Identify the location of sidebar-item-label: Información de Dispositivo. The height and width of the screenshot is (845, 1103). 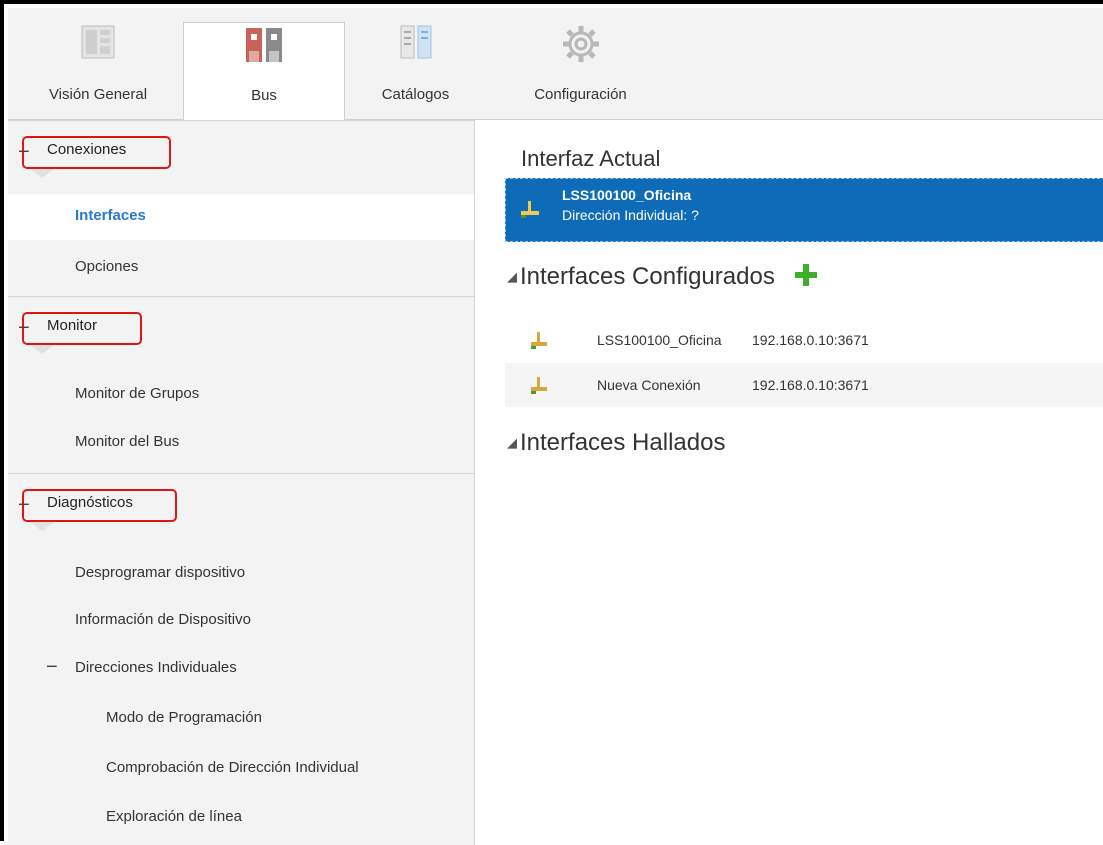
(163, 619).